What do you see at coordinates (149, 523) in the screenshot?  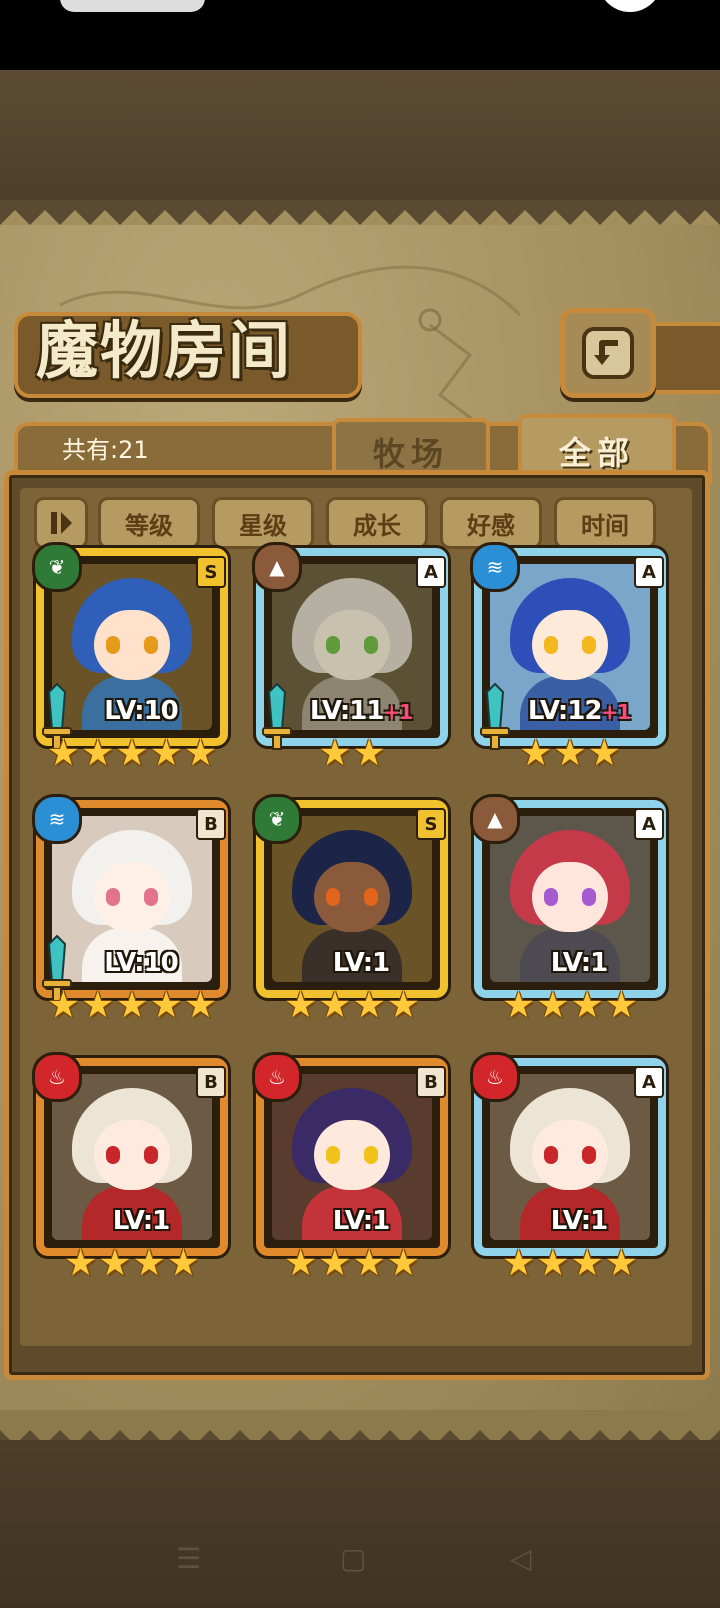 I see `sort-level-button: 等级` at bounding box center [149, 523].